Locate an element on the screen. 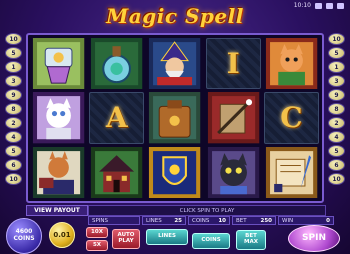  clock: 10:10 is located at coordinates (302, 5).